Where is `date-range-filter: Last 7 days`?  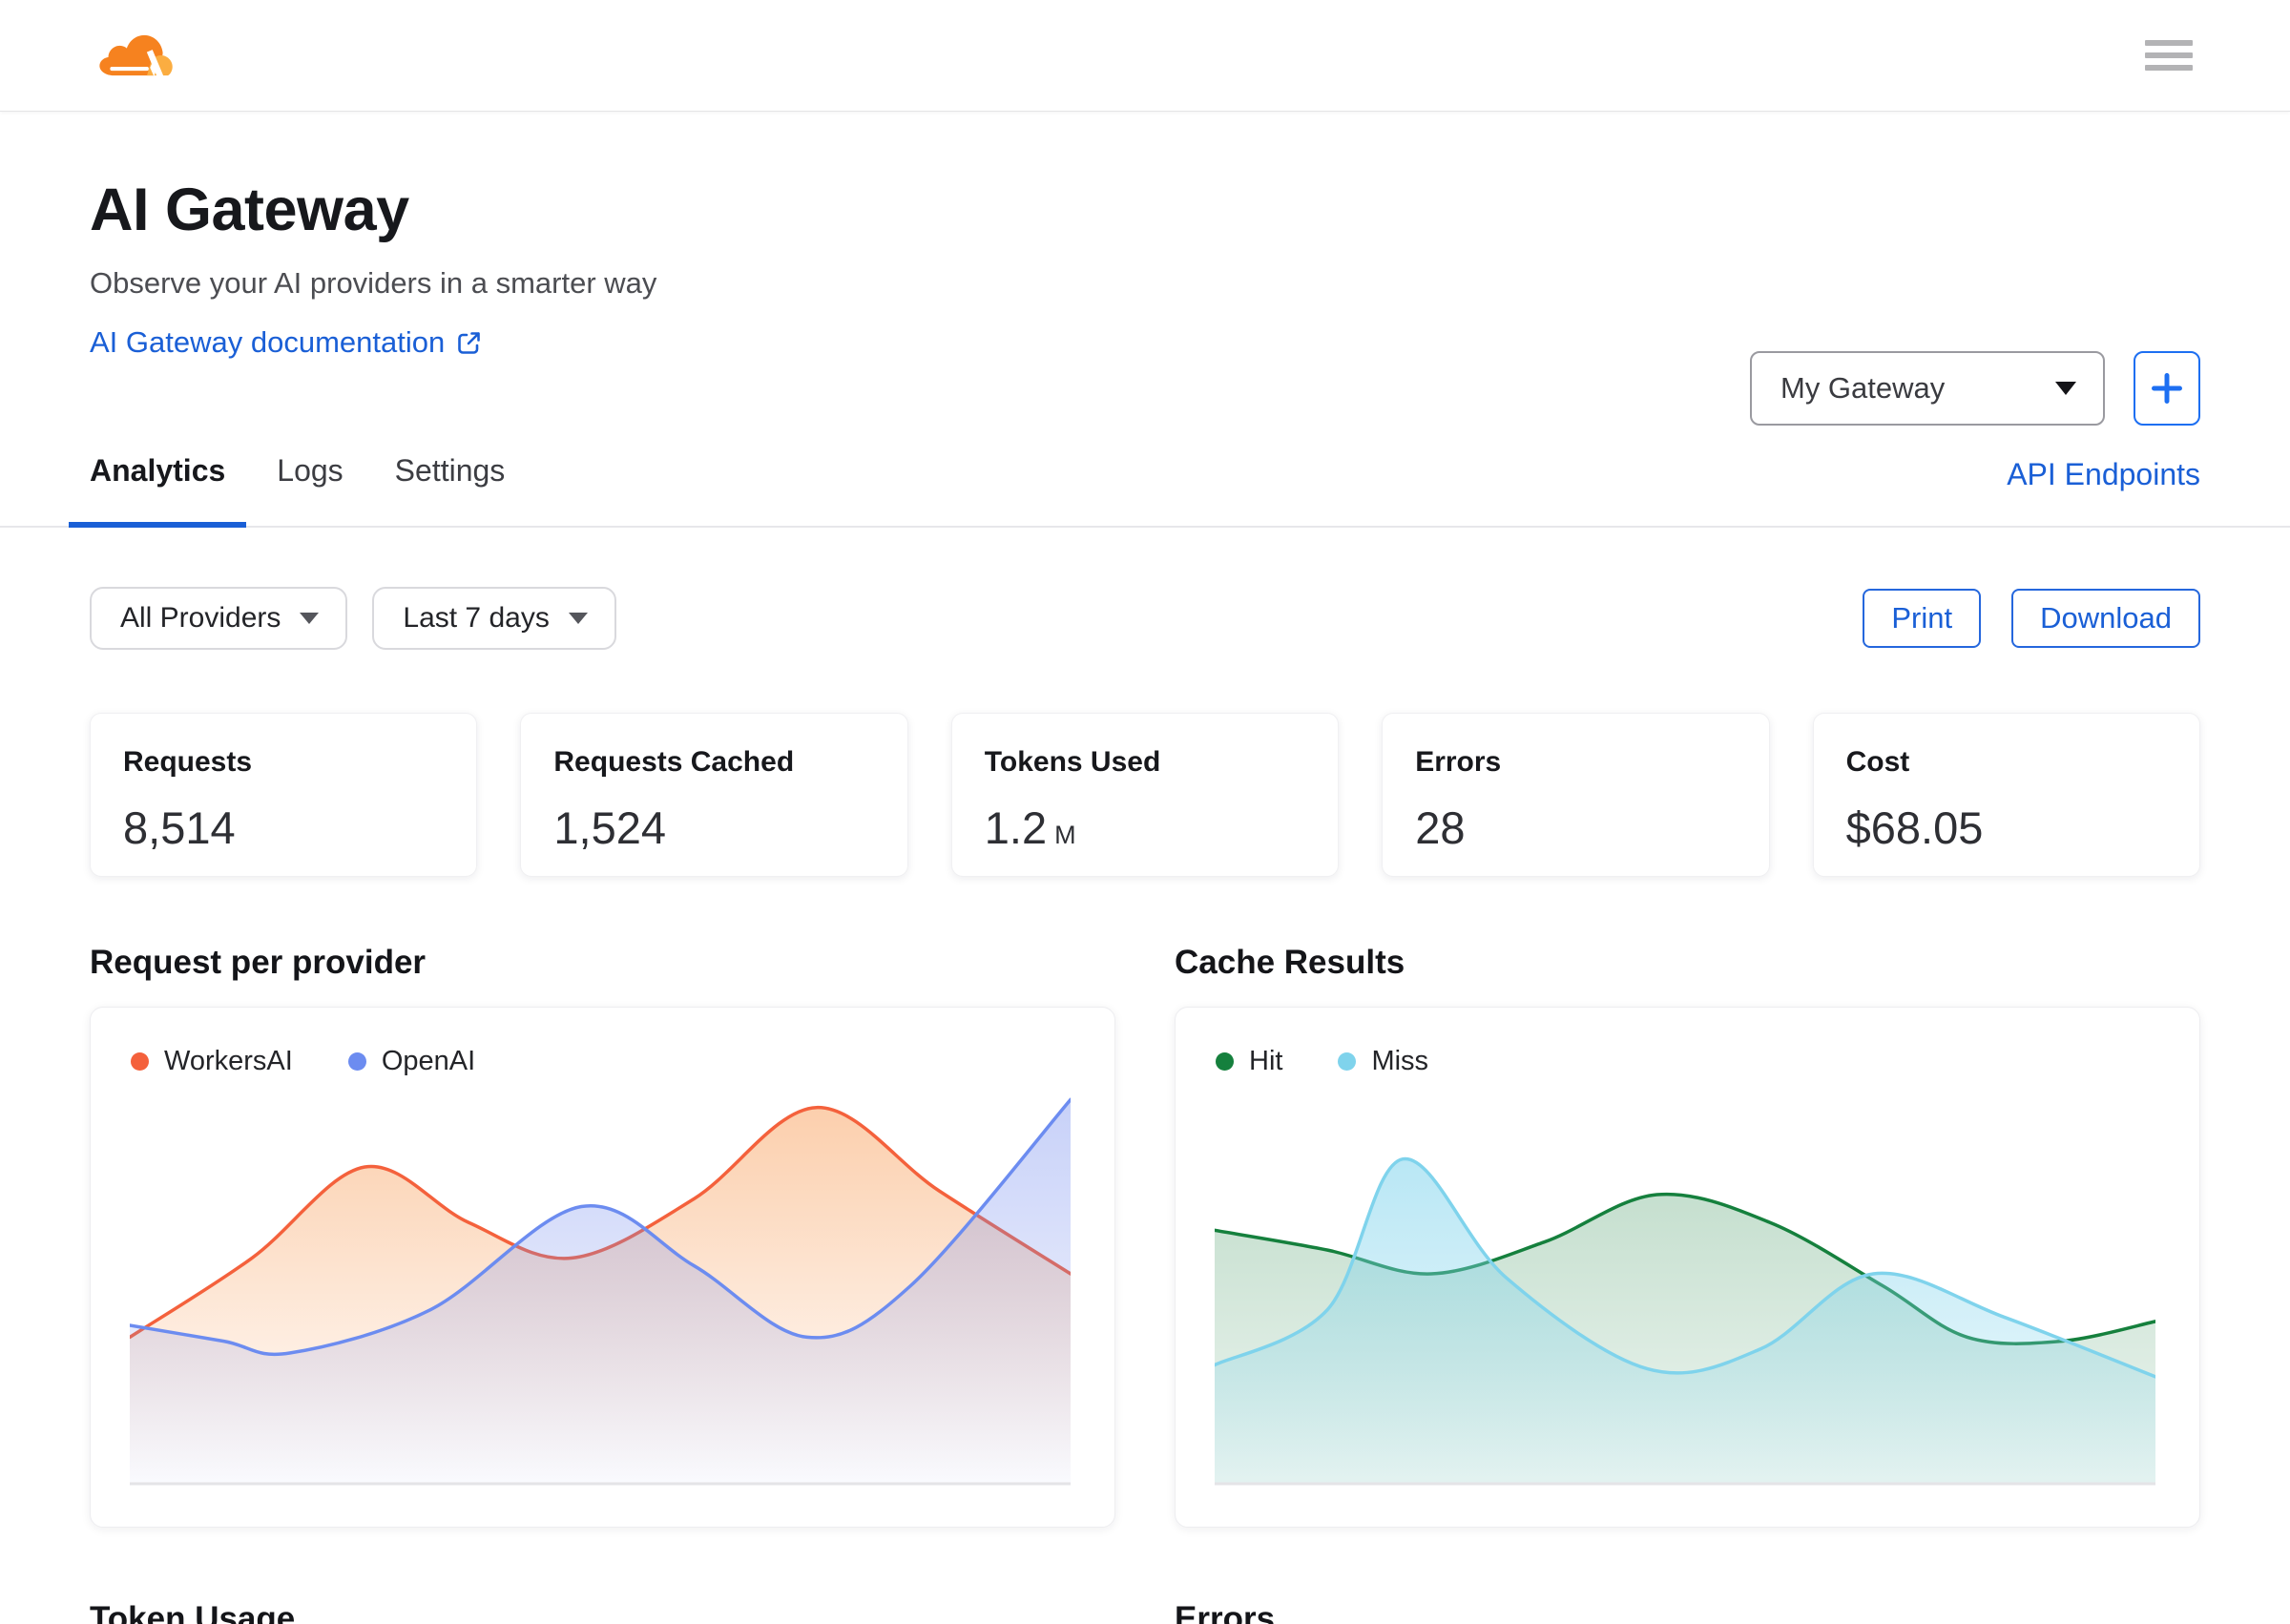
date-range-filter: Last 7 days is located at coordinates (494, 619).